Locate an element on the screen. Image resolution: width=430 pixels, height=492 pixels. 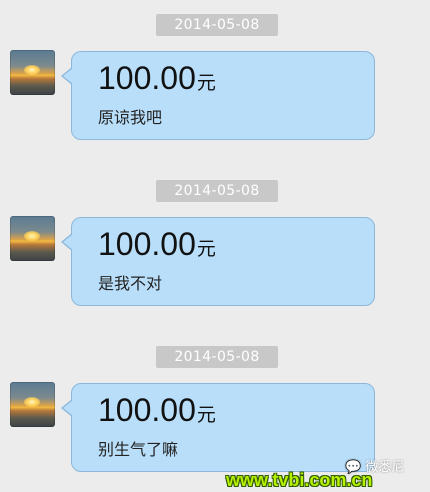
transfer-note: 是我不对 is located at coordinates (130, 283).